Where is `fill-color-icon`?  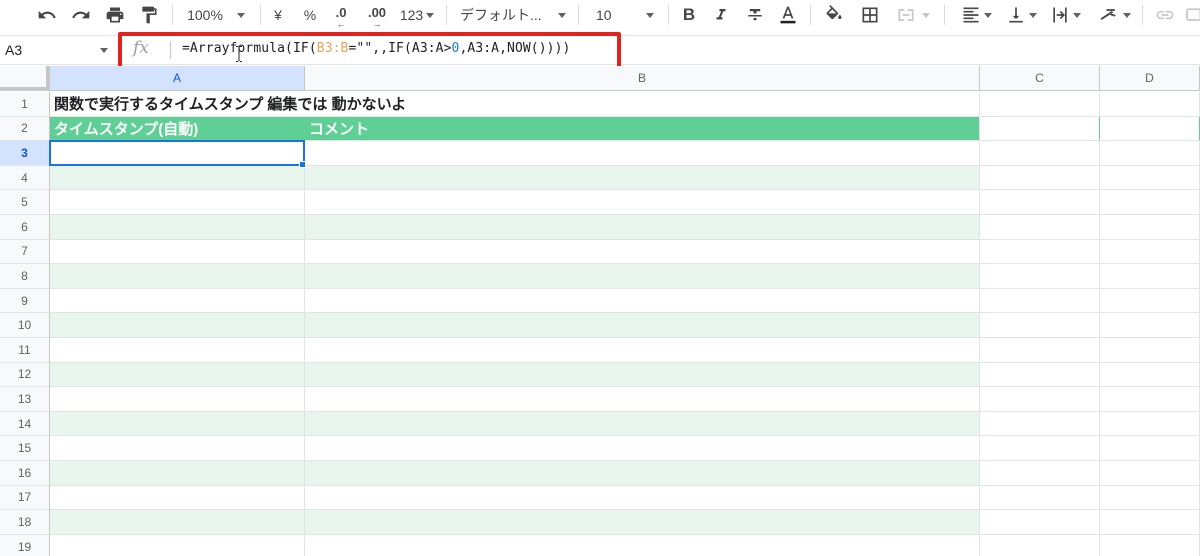
fill-color-icon is located at coordinates (834, 15).